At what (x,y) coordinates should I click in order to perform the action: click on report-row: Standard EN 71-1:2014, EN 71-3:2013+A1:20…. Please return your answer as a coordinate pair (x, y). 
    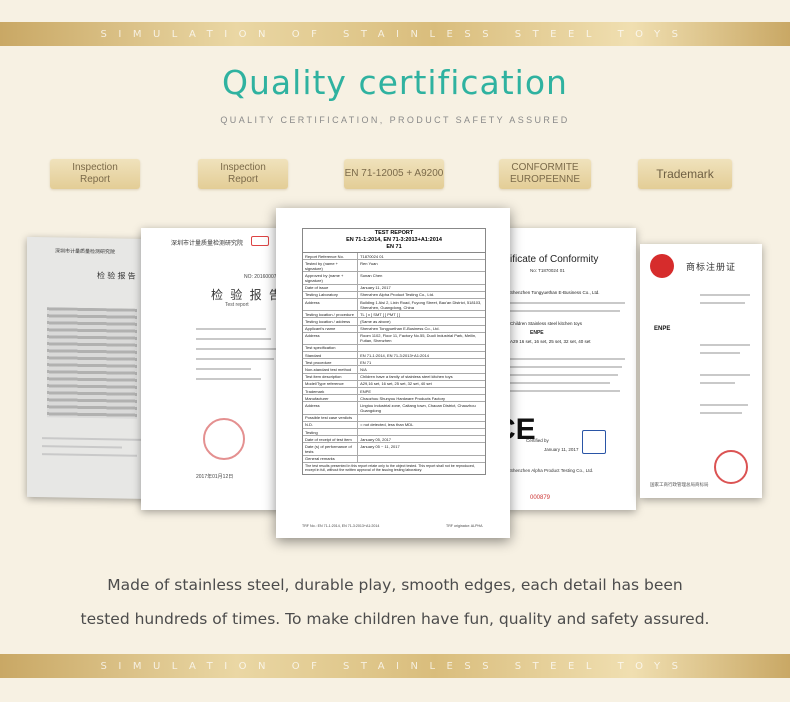
    Looking at the image, I should click on (394, 355).